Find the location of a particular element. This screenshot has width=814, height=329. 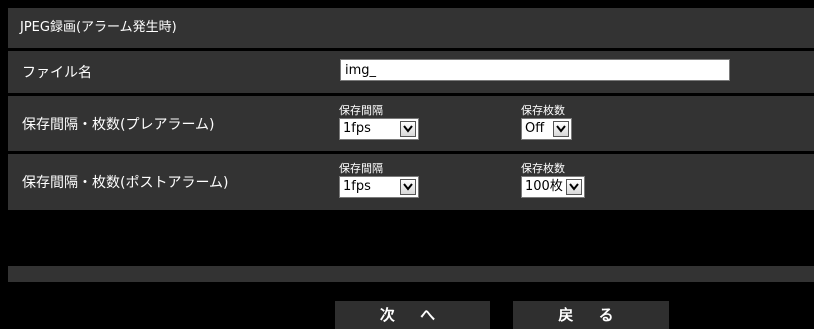

post-alarm-count-value: 100枚 is located at coordinates (544, 186).